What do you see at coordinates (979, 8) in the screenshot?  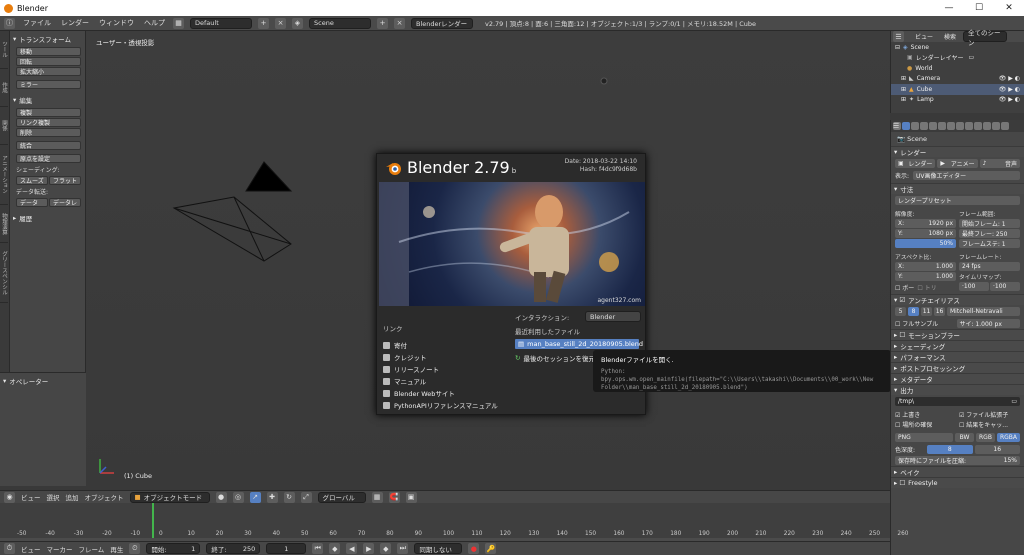 I see `maximize-button: ☐` at bounding box center [979, 8].